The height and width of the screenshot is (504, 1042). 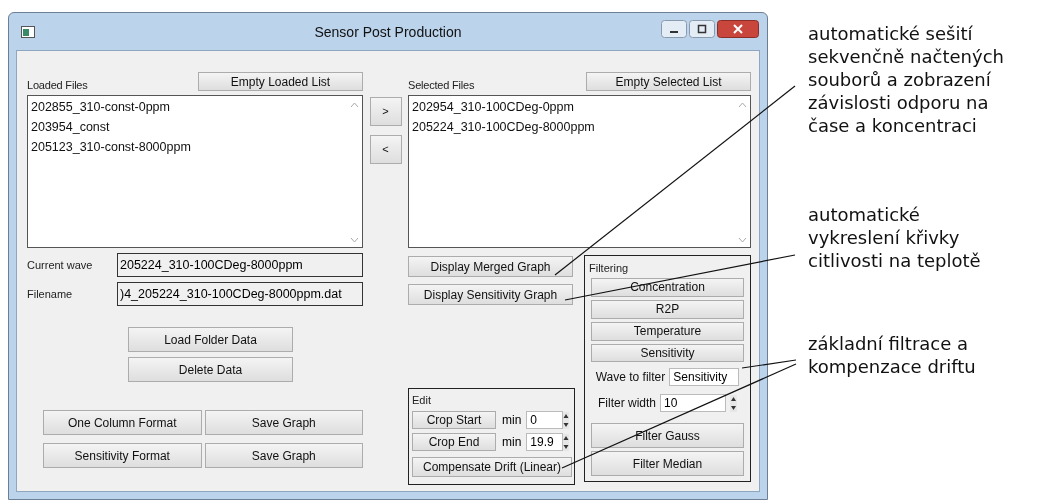 I want to click on list-label: Selected Files, so click(x=441, y=85).